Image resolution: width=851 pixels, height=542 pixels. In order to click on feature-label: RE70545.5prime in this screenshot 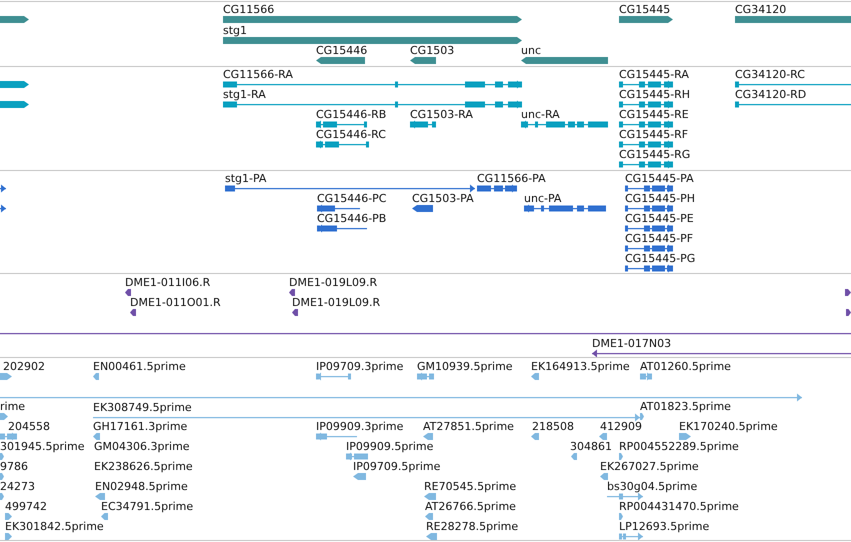, I will do `click(470, 487)`.